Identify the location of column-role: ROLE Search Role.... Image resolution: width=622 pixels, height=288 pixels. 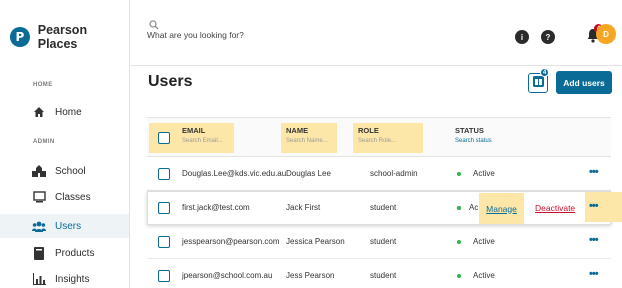
(377, 135).